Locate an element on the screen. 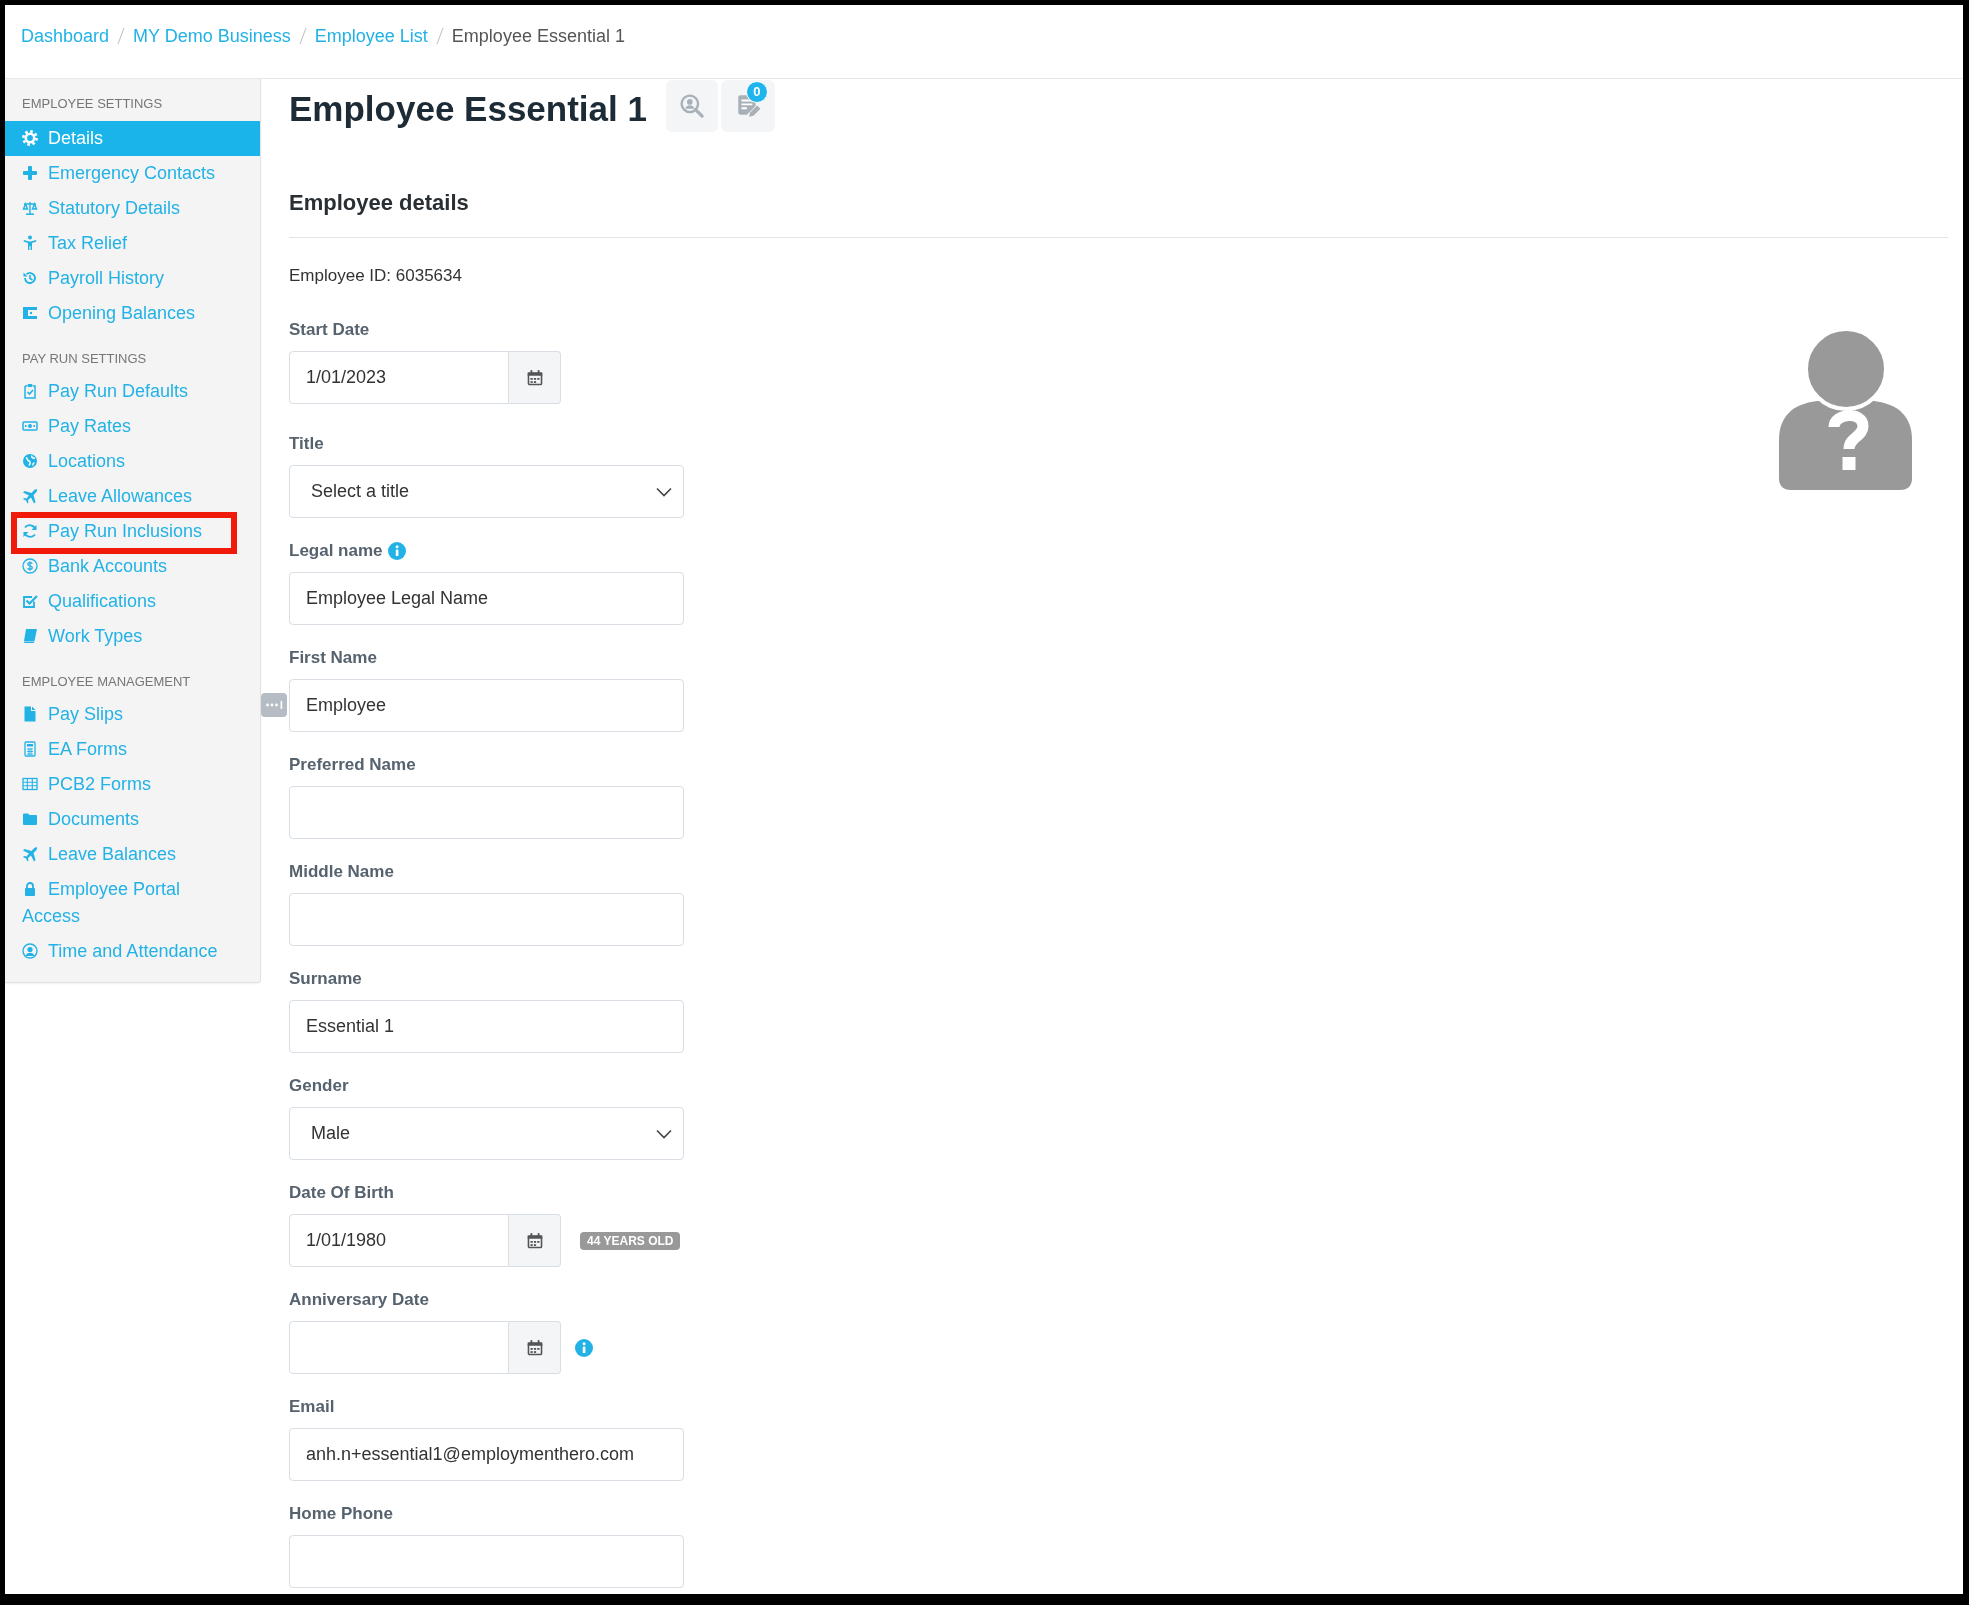  sidebar-link: Leave Balances is located at coordinates (132, 854).